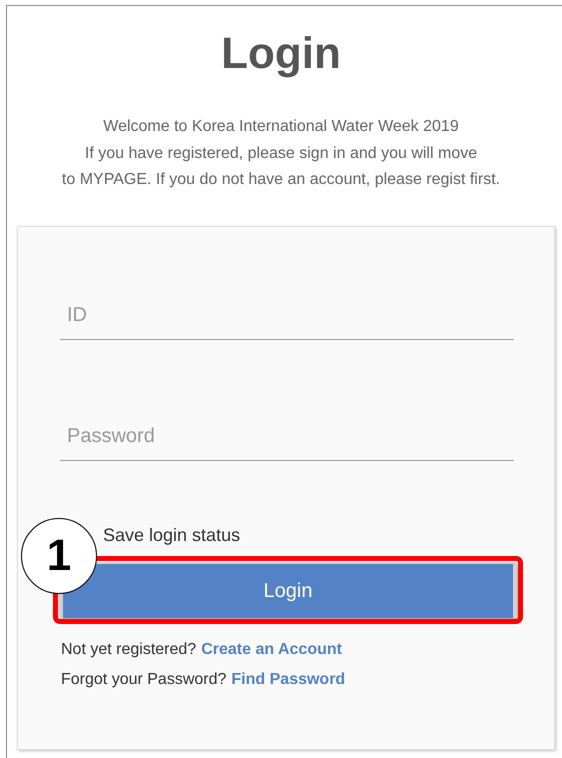 The height and width of the screenshot is (758, 562). I want to click on intro-text: Welcome to Korea International Water Week 2019, so click(281, 127).